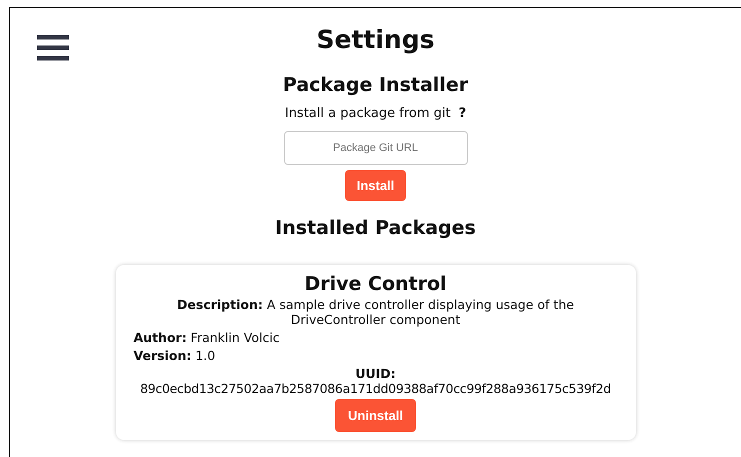 The width and height of the screenshot is (741, 457). What do you see at coordinates (375, 415) in the screenshot?
I see `uninstall-button: Uninstall` at bounding box center [375, 415].